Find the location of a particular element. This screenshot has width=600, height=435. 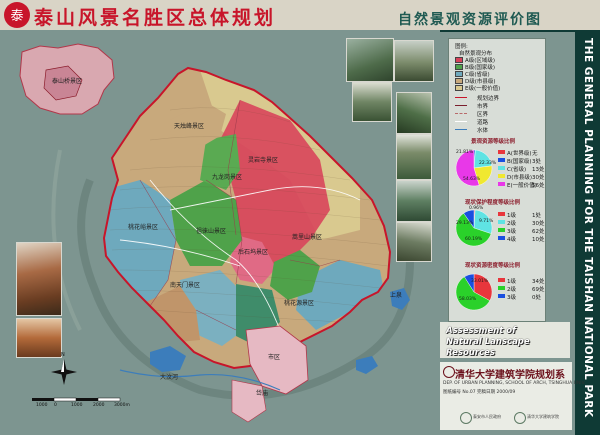

pie1-legend-label: D(市县级) is located at coordinates (520, 178).